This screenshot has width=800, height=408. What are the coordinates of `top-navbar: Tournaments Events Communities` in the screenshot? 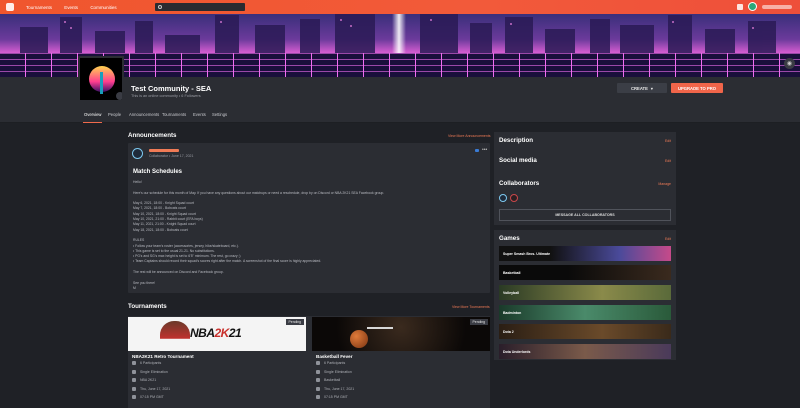 It's located at (400, 7).